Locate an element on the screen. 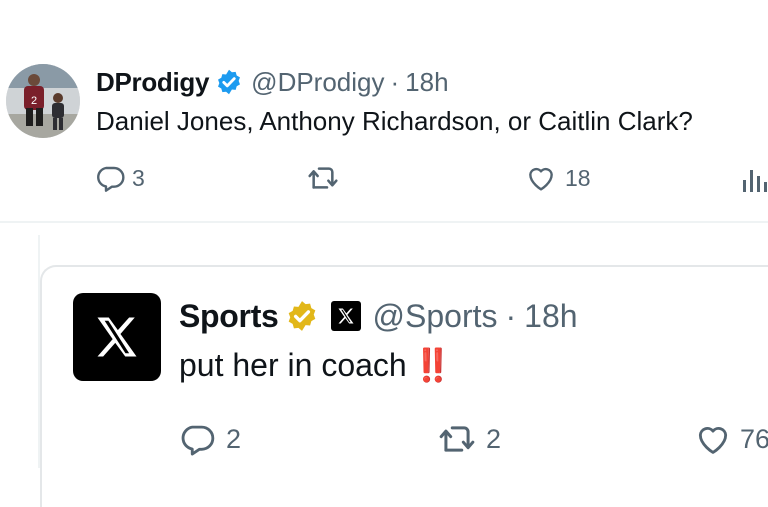 Image resolution: width=768 pixels, height=507 pixels. avatar is located at coordinates (117, 337).